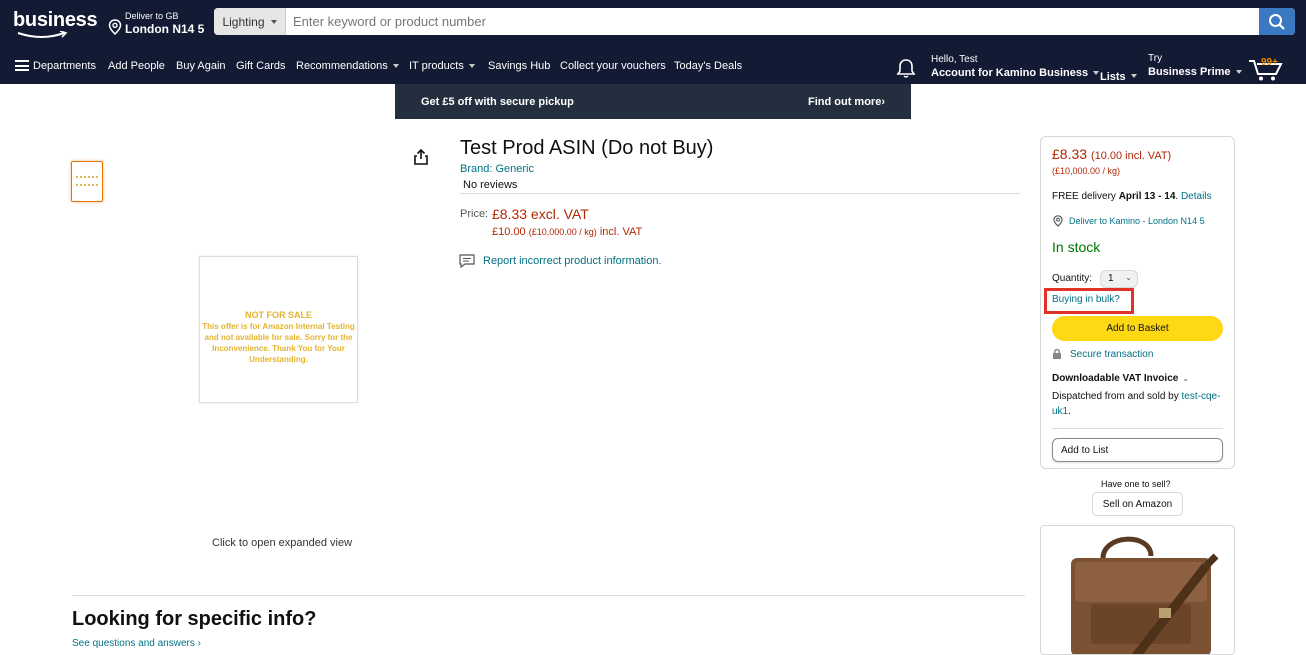 The width and height of the screenshot is (1306, 655). I want to click on specific-info-heading: Looking for specific info?, so click(194, 619).